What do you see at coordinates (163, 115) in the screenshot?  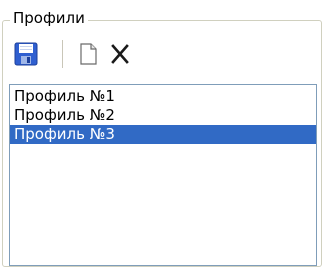 I see `list-item-profile-2: Профиль №2` at bounding box center [163, 115].